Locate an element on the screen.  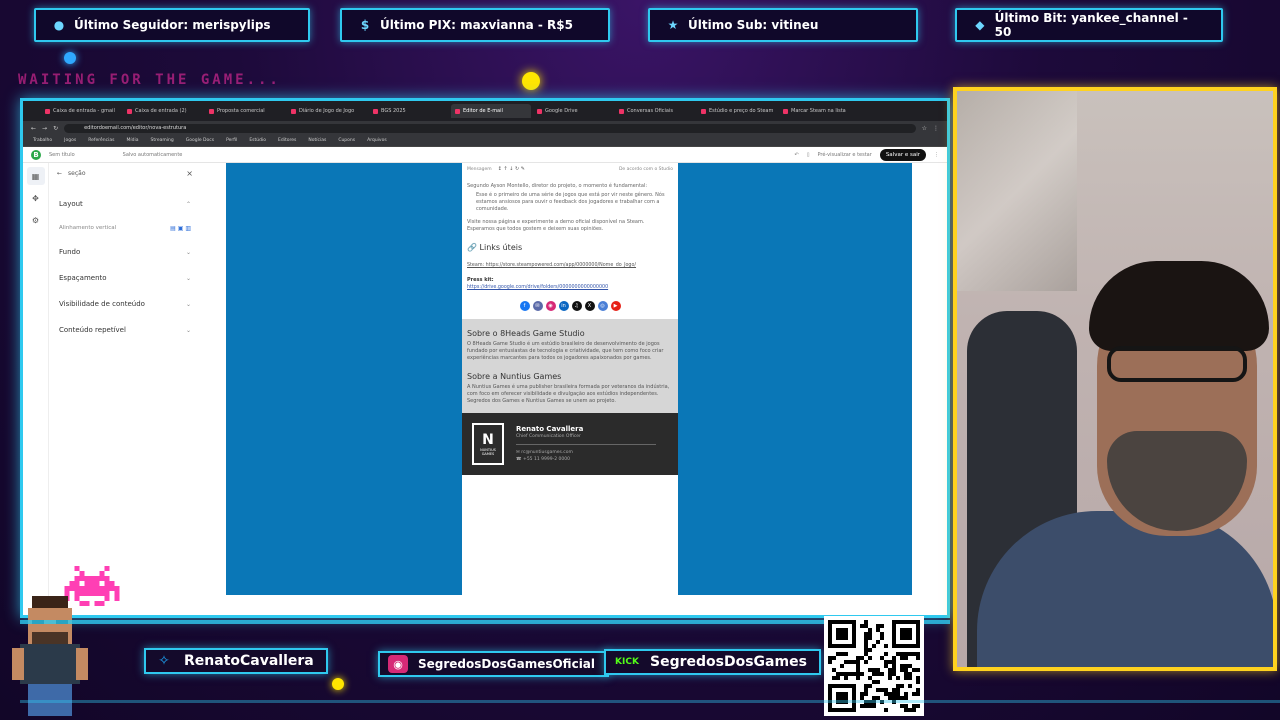
panel-row-label: Conteúdo repetível is located at coordinates (92, 330).